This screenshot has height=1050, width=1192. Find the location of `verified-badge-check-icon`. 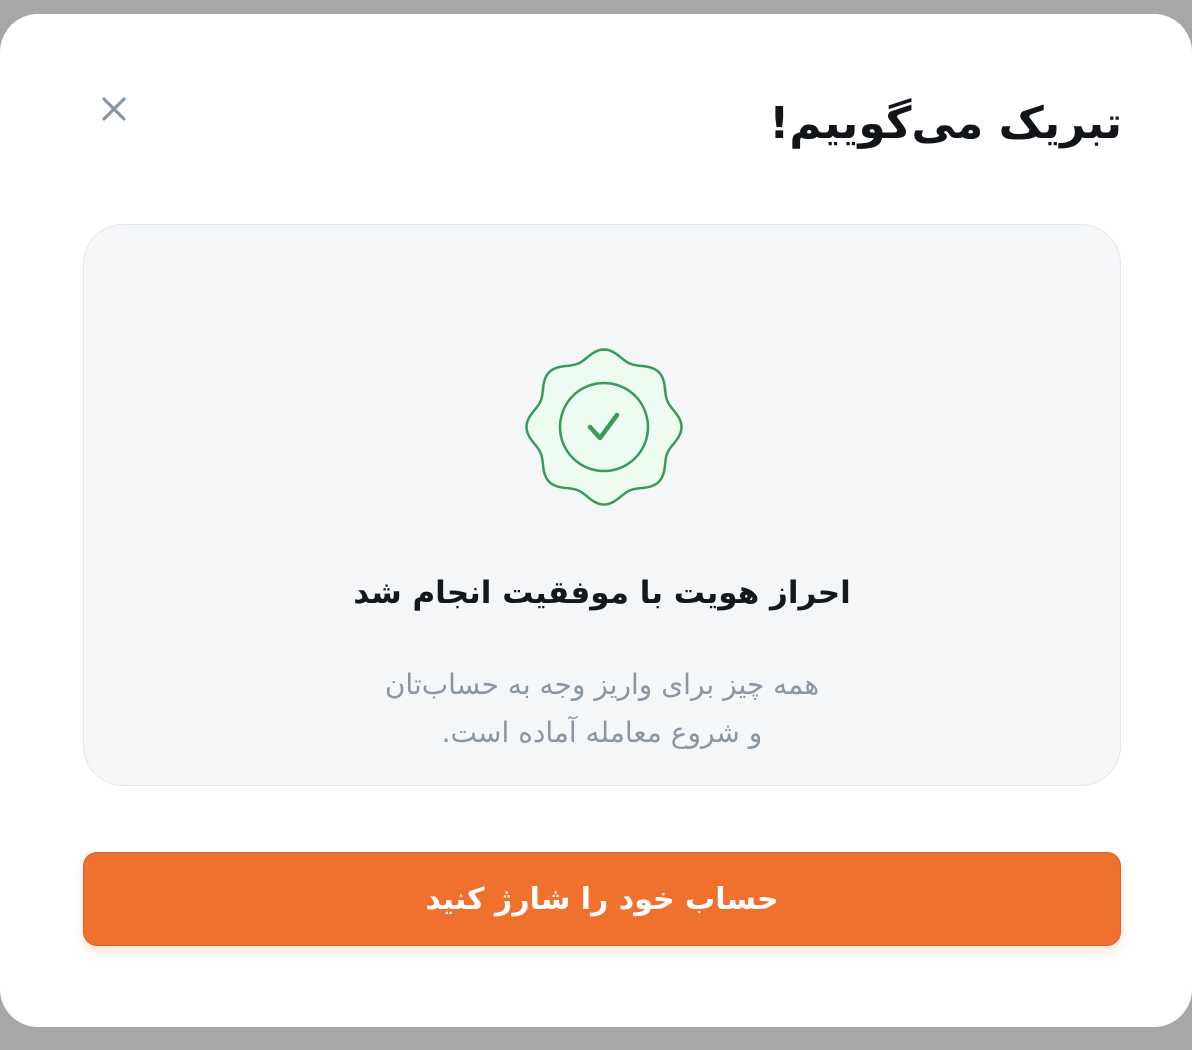

verified-badge-check-icon is located at coordinates (604, 427).